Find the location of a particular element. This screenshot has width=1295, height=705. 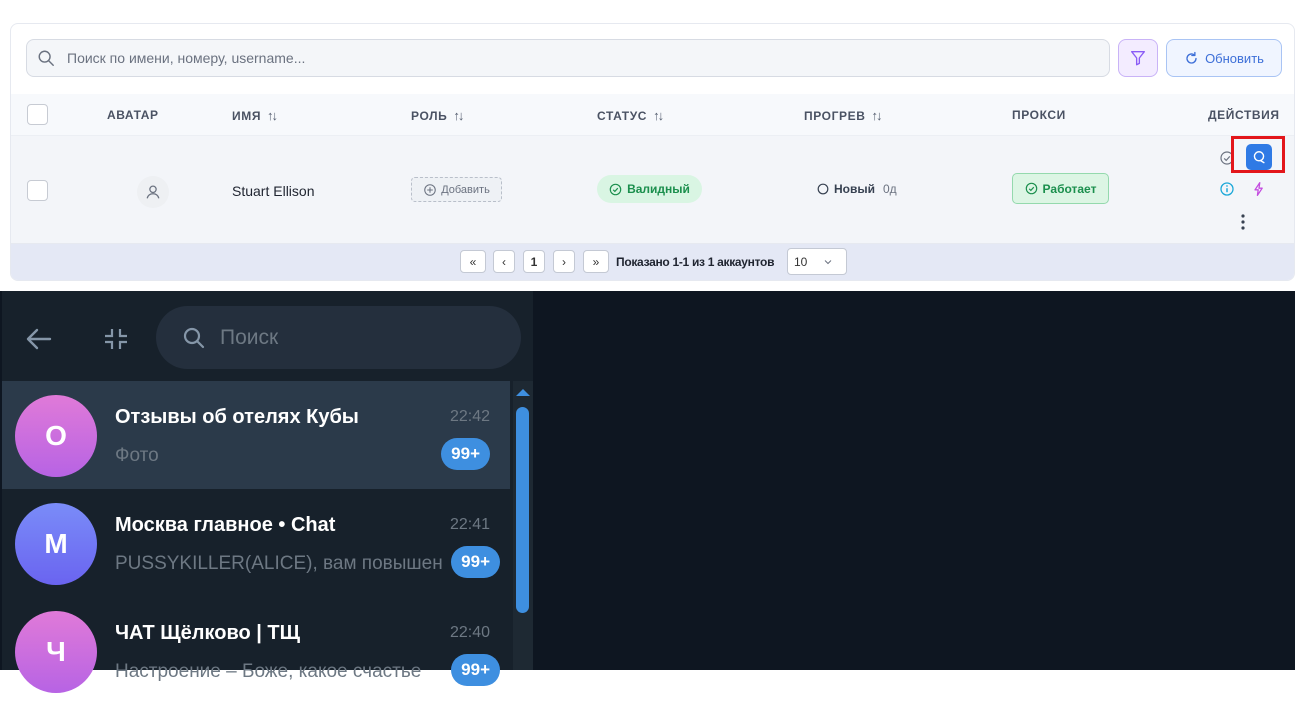

search-input is located at coordinates (517, 58).